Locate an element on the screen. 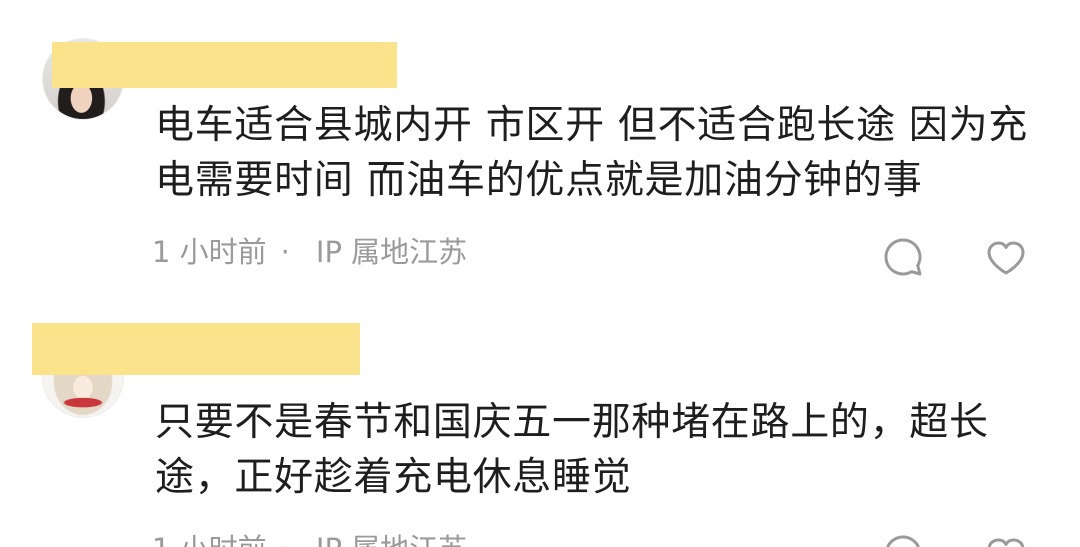  comment-line: 电车适合县城内开 市区开 但不适合跑长途 因为充 is located at coordinates (591, 125).